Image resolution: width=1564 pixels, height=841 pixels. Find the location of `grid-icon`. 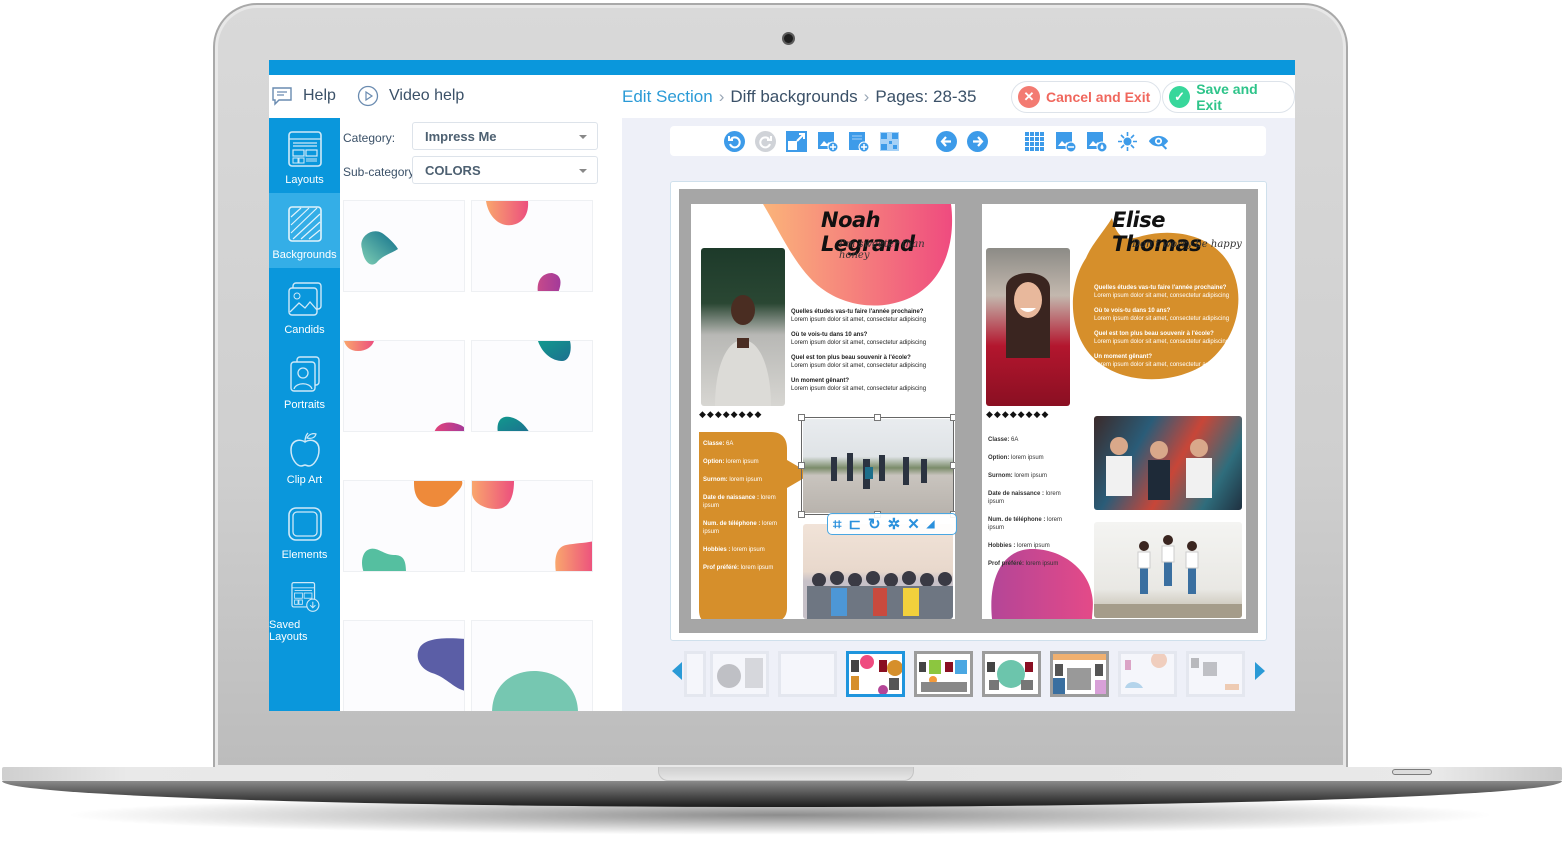

grid-icon is located at coordinates (1034, 141).